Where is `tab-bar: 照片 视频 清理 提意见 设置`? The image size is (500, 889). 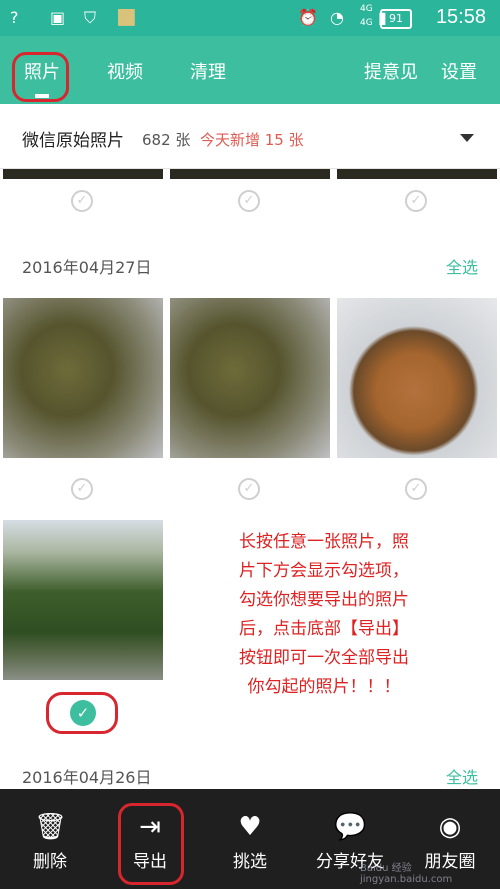
tab-bar: 照片 视频 清理 提意见 设置 is located at coordinates (250, 70).